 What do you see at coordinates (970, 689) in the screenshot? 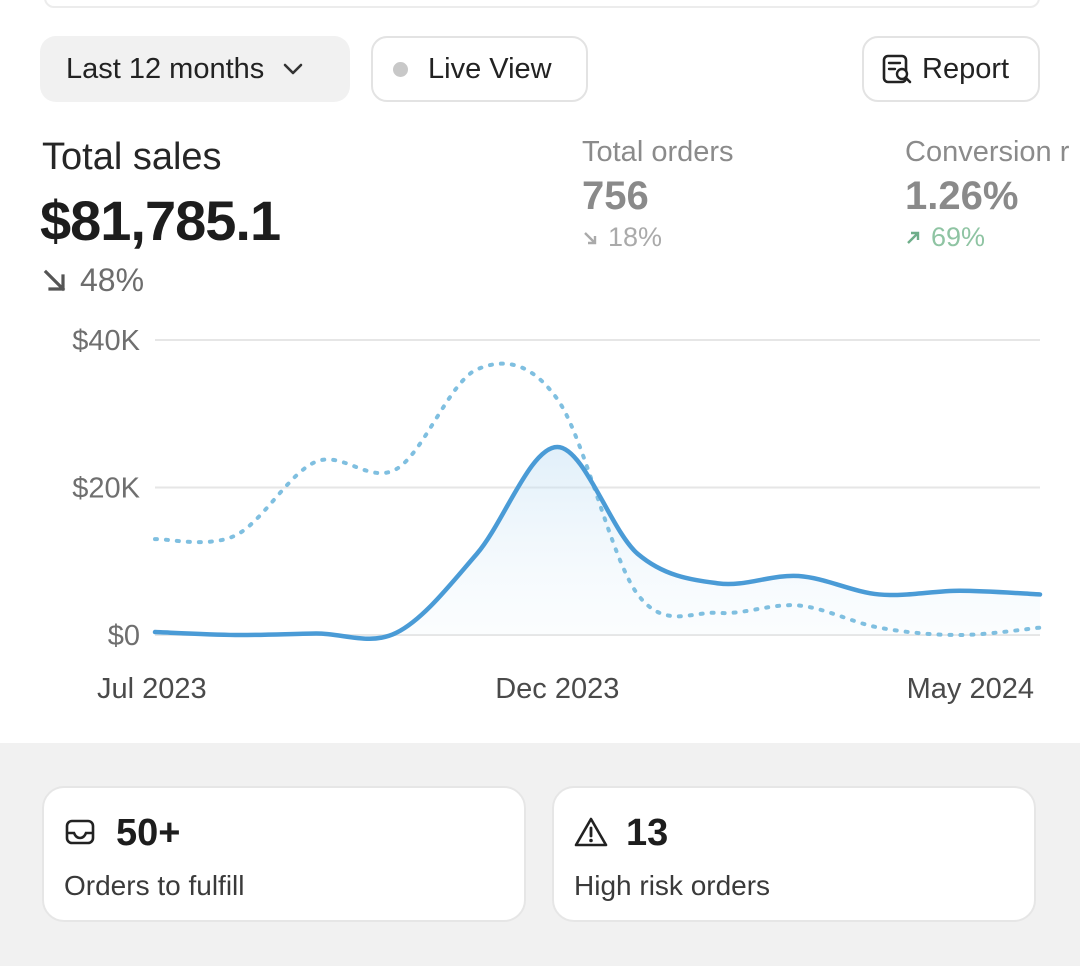
I see `x-tick-label: May 2024` at bounding box center [970, 689].